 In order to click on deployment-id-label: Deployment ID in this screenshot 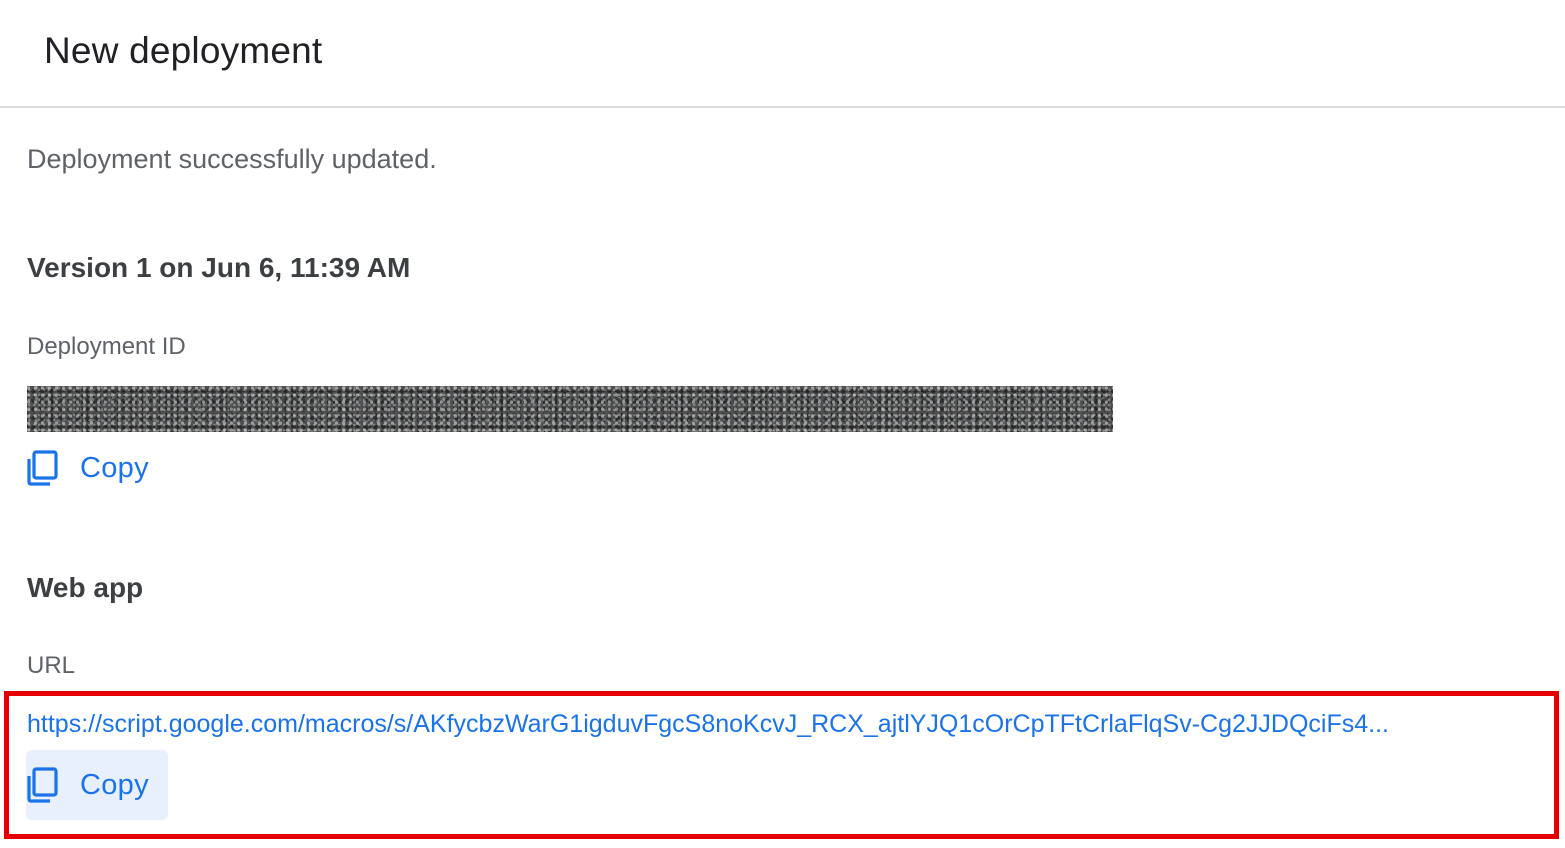, I will do `click(106, 346)`.